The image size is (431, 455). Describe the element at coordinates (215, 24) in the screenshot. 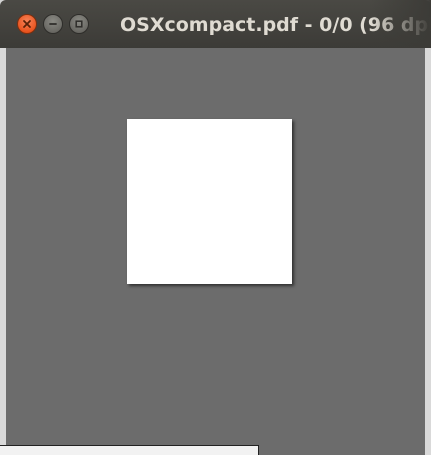

I see `title-bar: OSXcompact.pdf - 0/0 (96 dpi)` at that location.